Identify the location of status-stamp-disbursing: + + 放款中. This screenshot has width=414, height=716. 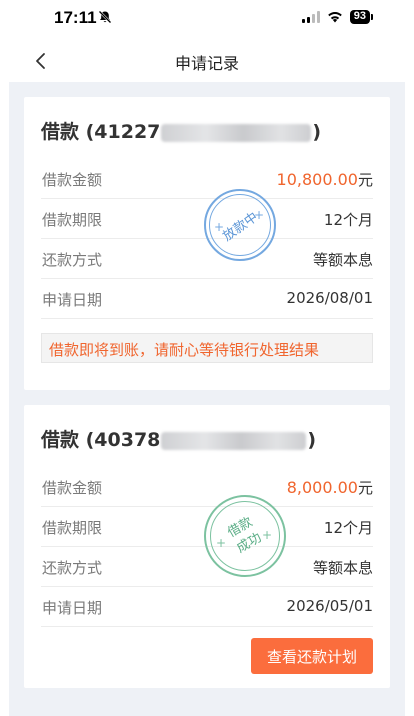
(240, 225).